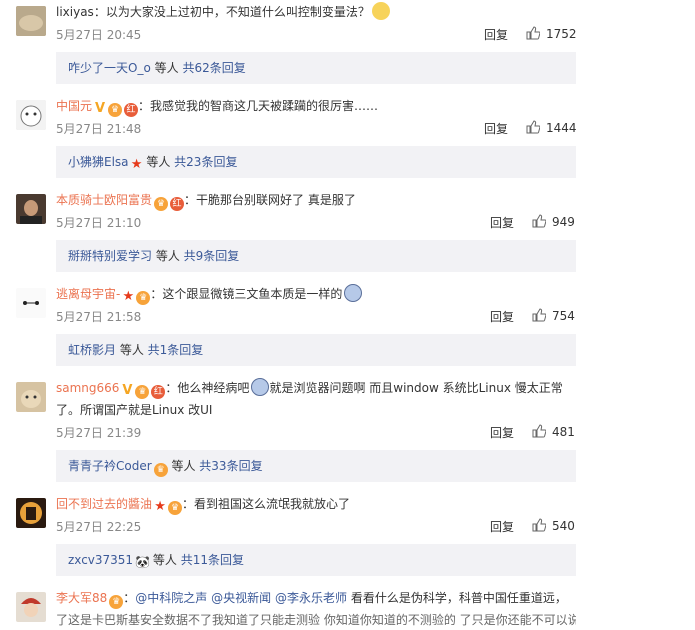 The height and width of the screenshot is (630, 695). Describe the element at coordinates (104, 200) in the screenshot. I see `comment-username: 本质骑士欧阳富贵` at that location.